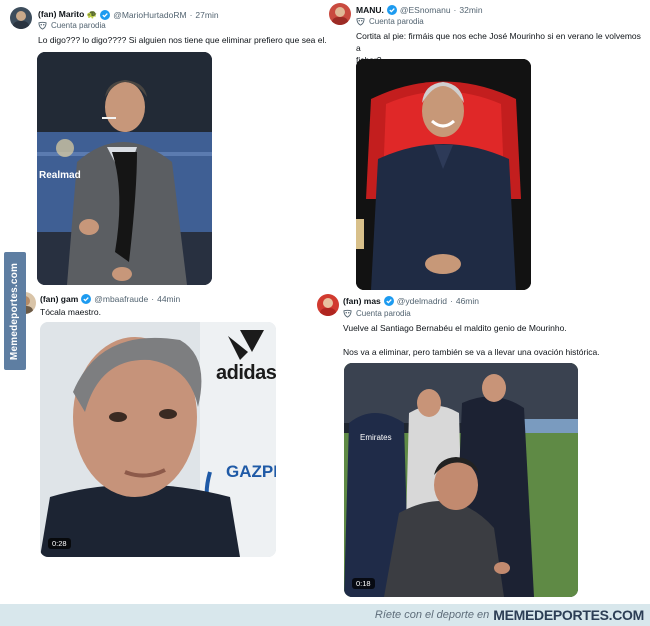  What do you see at coordinates (467, 301) in the screenshot?
I see `timestamp: 46min` at bounding box center [467, 301].